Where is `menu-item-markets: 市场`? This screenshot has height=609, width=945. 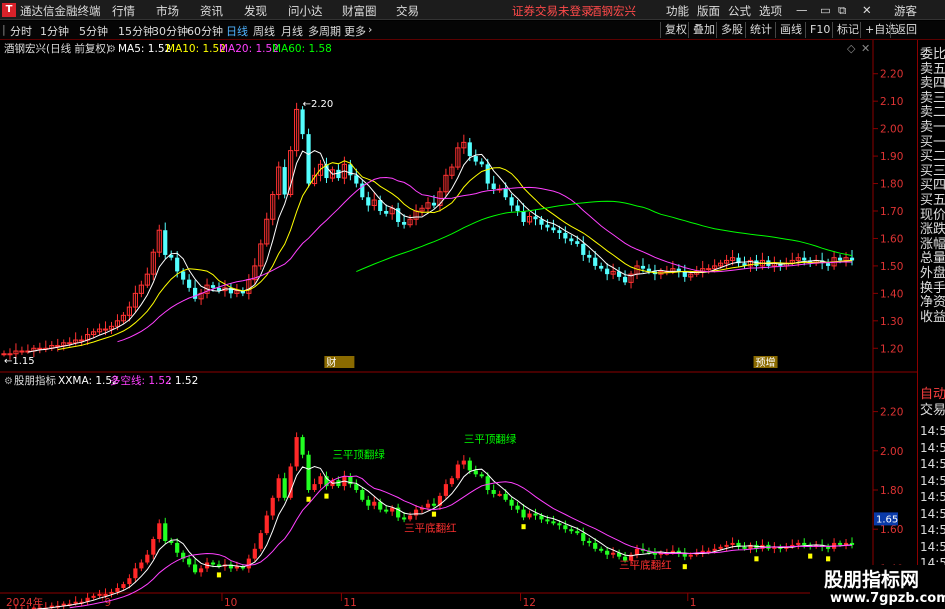 menu-item-markets: 市场 is located at coordinates (167, 11).